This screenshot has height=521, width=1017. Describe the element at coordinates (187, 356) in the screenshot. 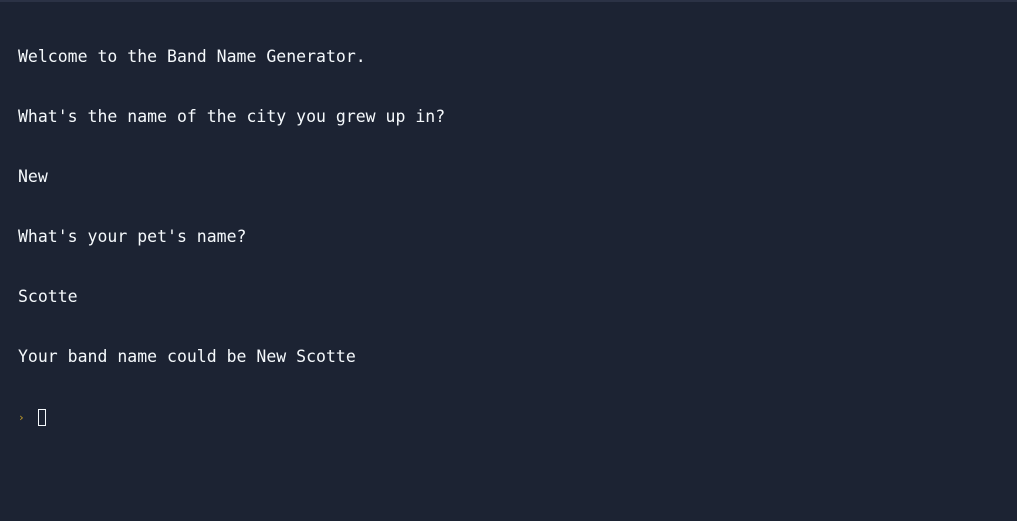

I see `console-line-result: Your band name could be New Scotte` at that location.